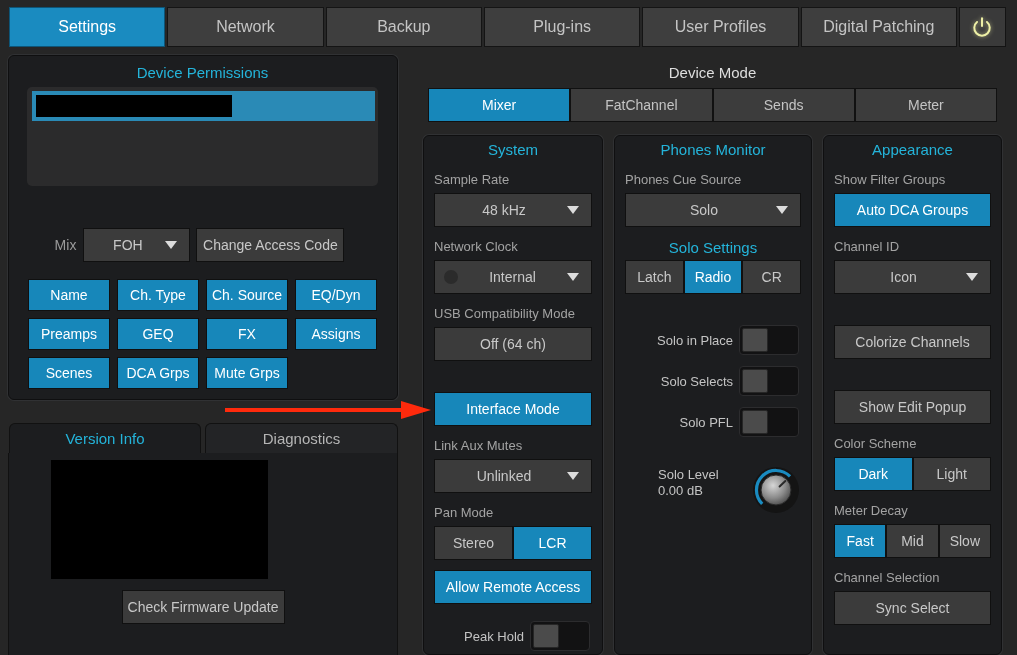  I want to click on list-row, so click(203, 106).